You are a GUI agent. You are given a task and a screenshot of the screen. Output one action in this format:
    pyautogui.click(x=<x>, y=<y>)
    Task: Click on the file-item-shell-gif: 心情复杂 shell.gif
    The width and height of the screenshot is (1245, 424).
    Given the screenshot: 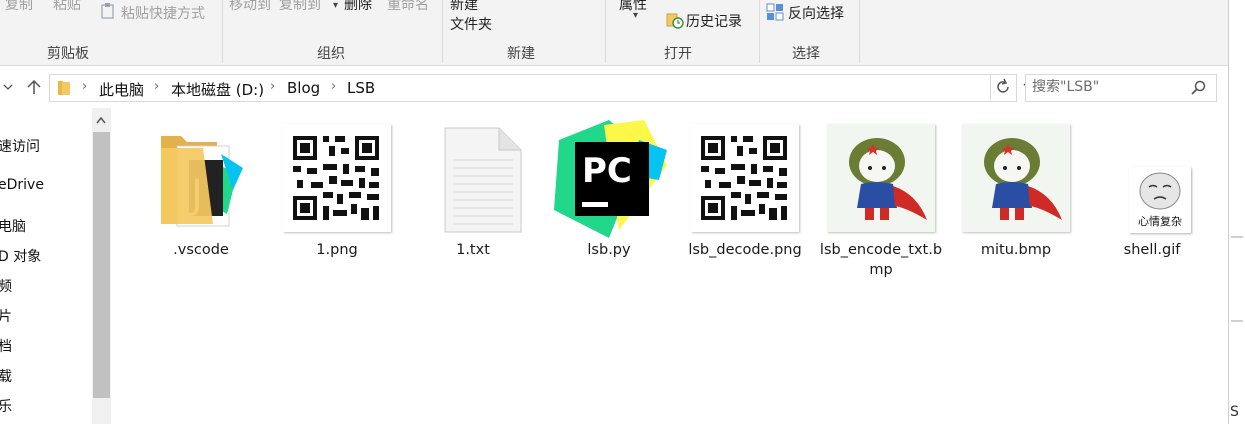 What is the action you would take?
    pyautogui.click(x=1152, y=194)
    